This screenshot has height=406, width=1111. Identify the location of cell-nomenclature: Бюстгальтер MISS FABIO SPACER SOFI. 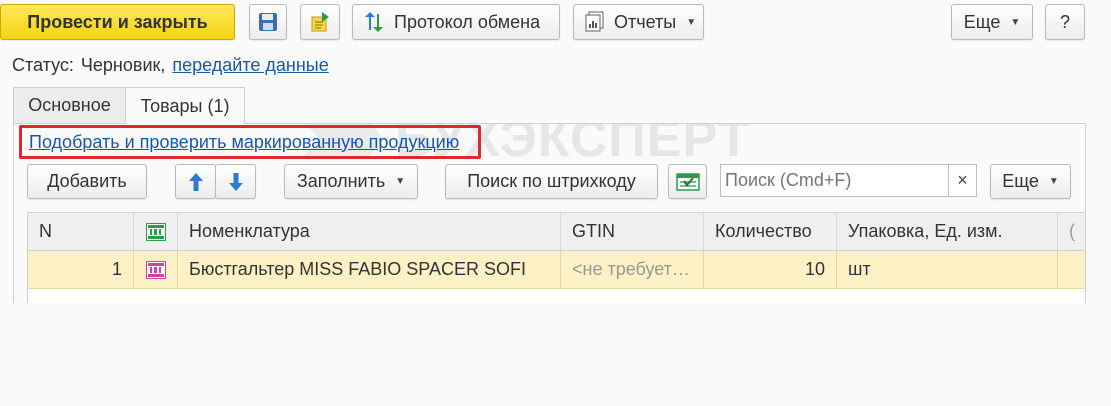
(357, 269).